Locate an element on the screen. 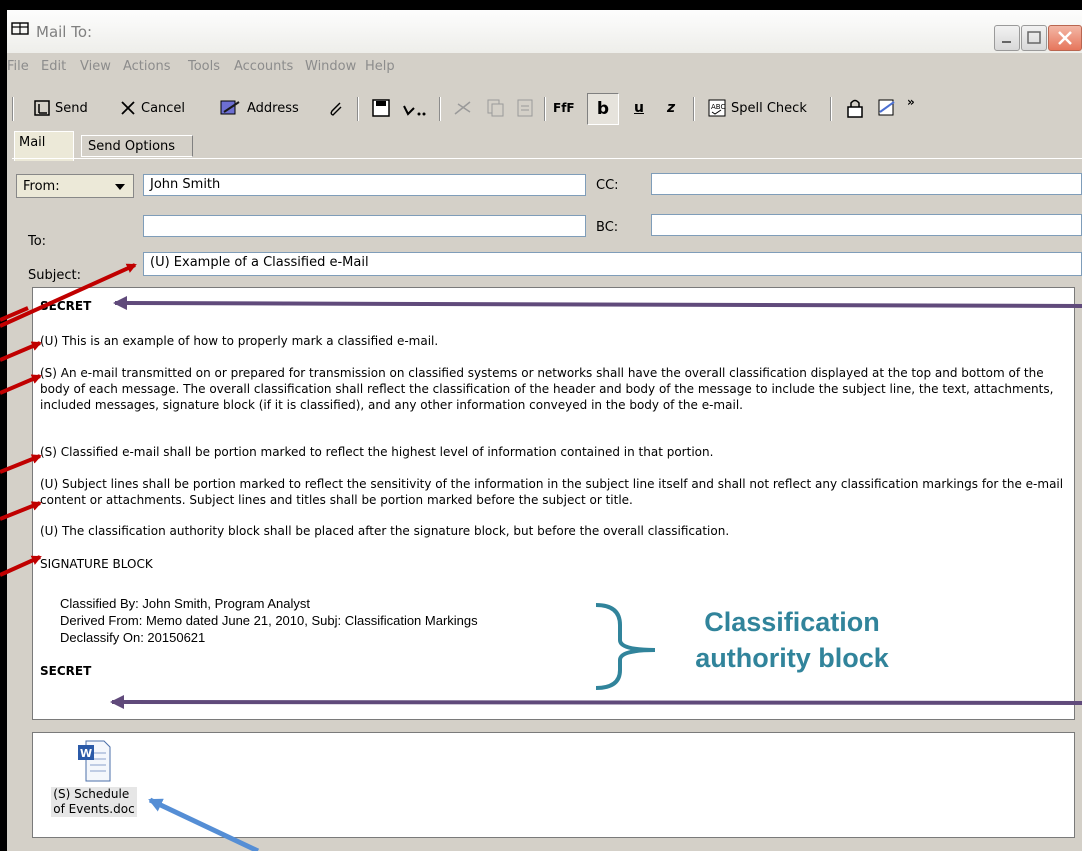 Image resolution: width=1082 pixels, height=851 pixels. font-button: FfF is located at coordinates (564, 108).